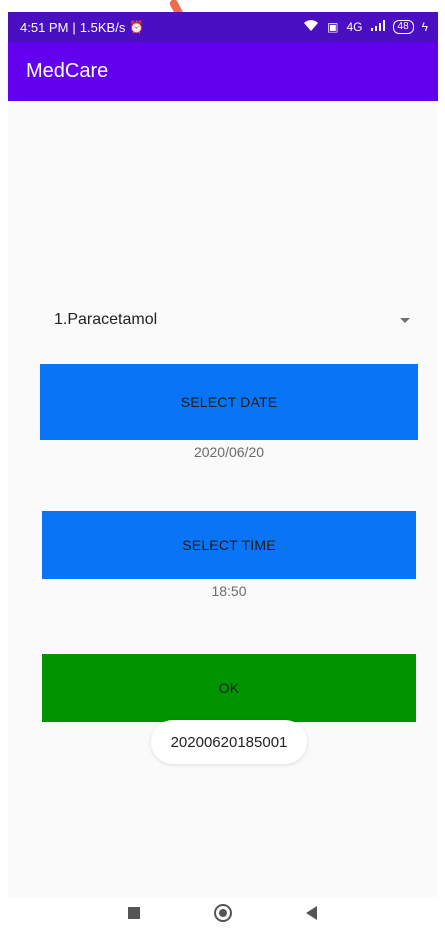  I want to click on select-time-label: SELECT TIME, so click(229, 545).